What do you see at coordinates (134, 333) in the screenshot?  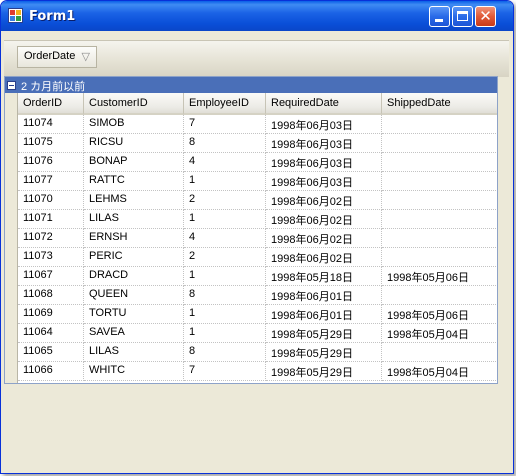 I see `cell-customerid: SAVEA` at bounding box center [134, 333].